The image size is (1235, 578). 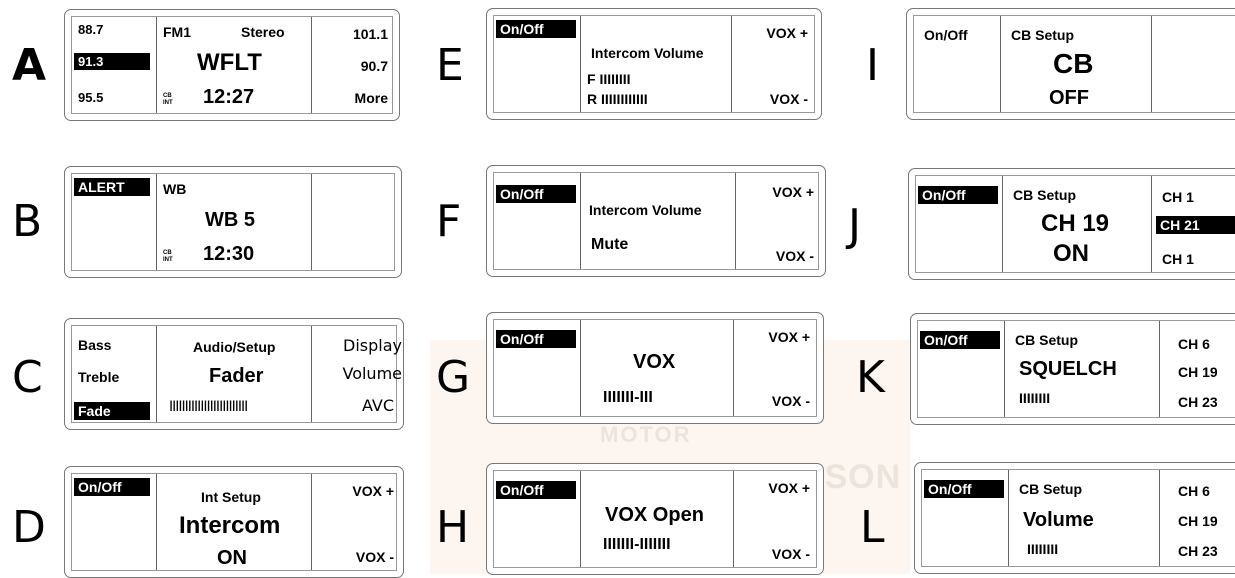 I want to click on label-h: H, so click(x=453, y=527).